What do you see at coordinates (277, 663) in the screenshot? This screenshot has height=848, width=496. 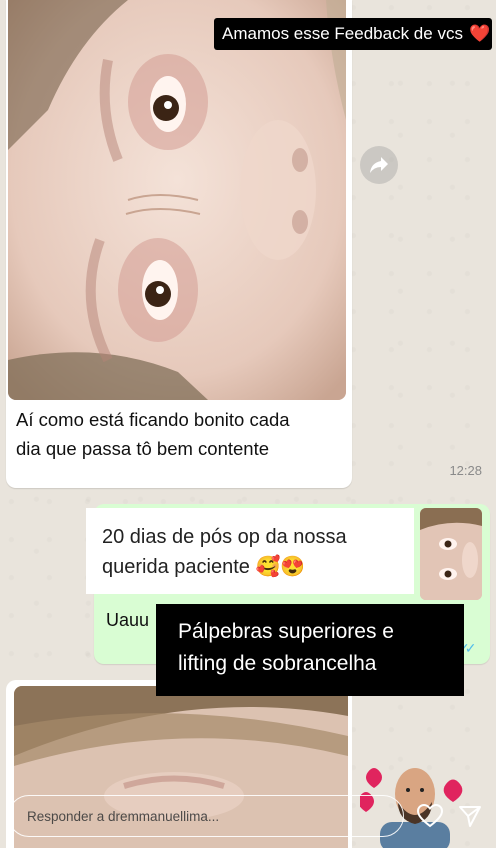 I see `overlay-black-line-2: lifting de sobrancelha` at bounding box center [277, 663].